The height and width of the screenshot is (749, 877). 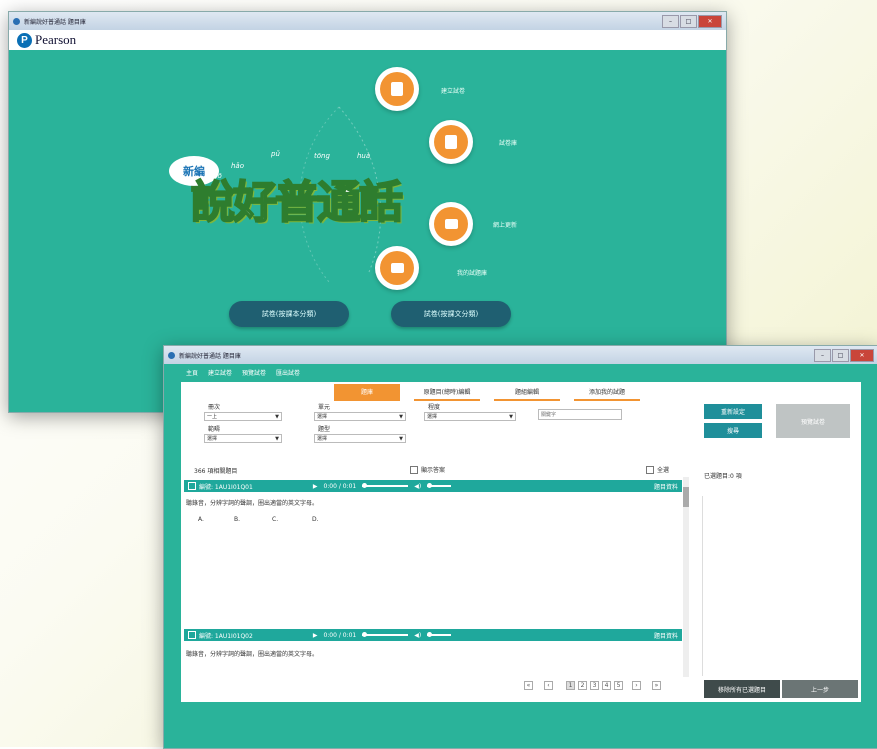 What do you see at coordinates (840, 355) in the screenshot?
I see `maximize-button: □` at bounding box center [840, 355].